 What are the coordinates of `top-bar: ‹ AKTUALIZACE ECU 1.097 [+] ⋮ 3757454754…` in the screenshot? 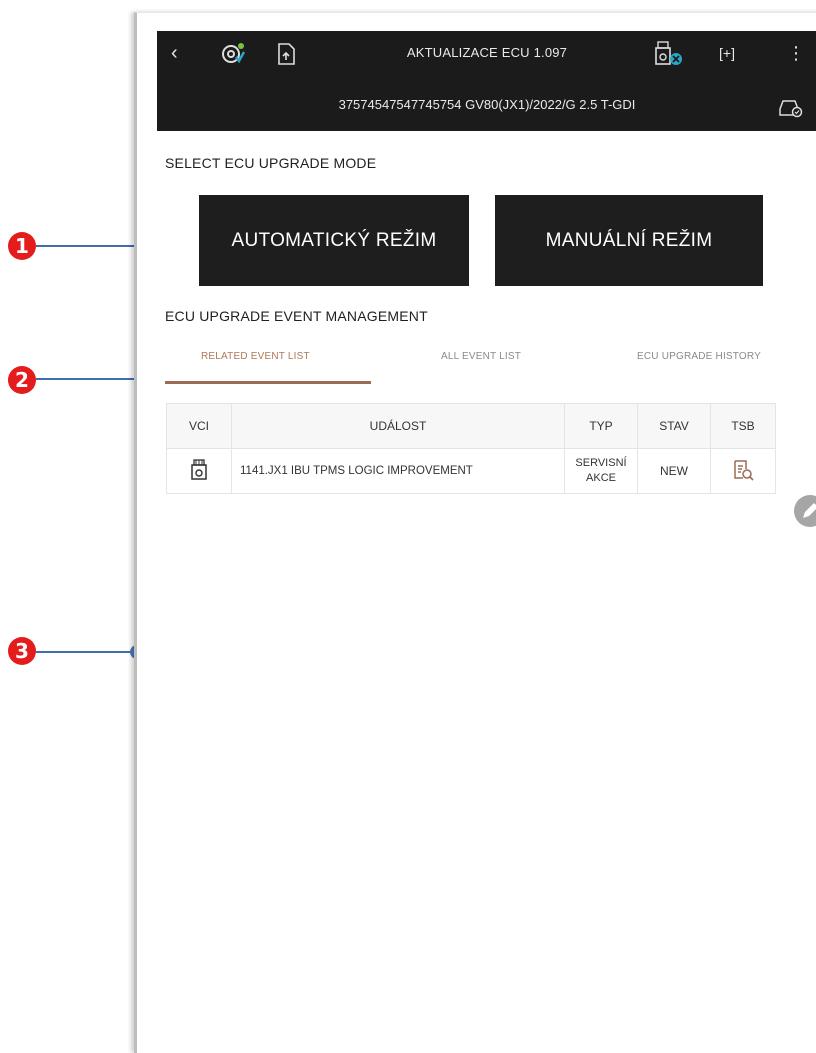 It's located at (486, 81).